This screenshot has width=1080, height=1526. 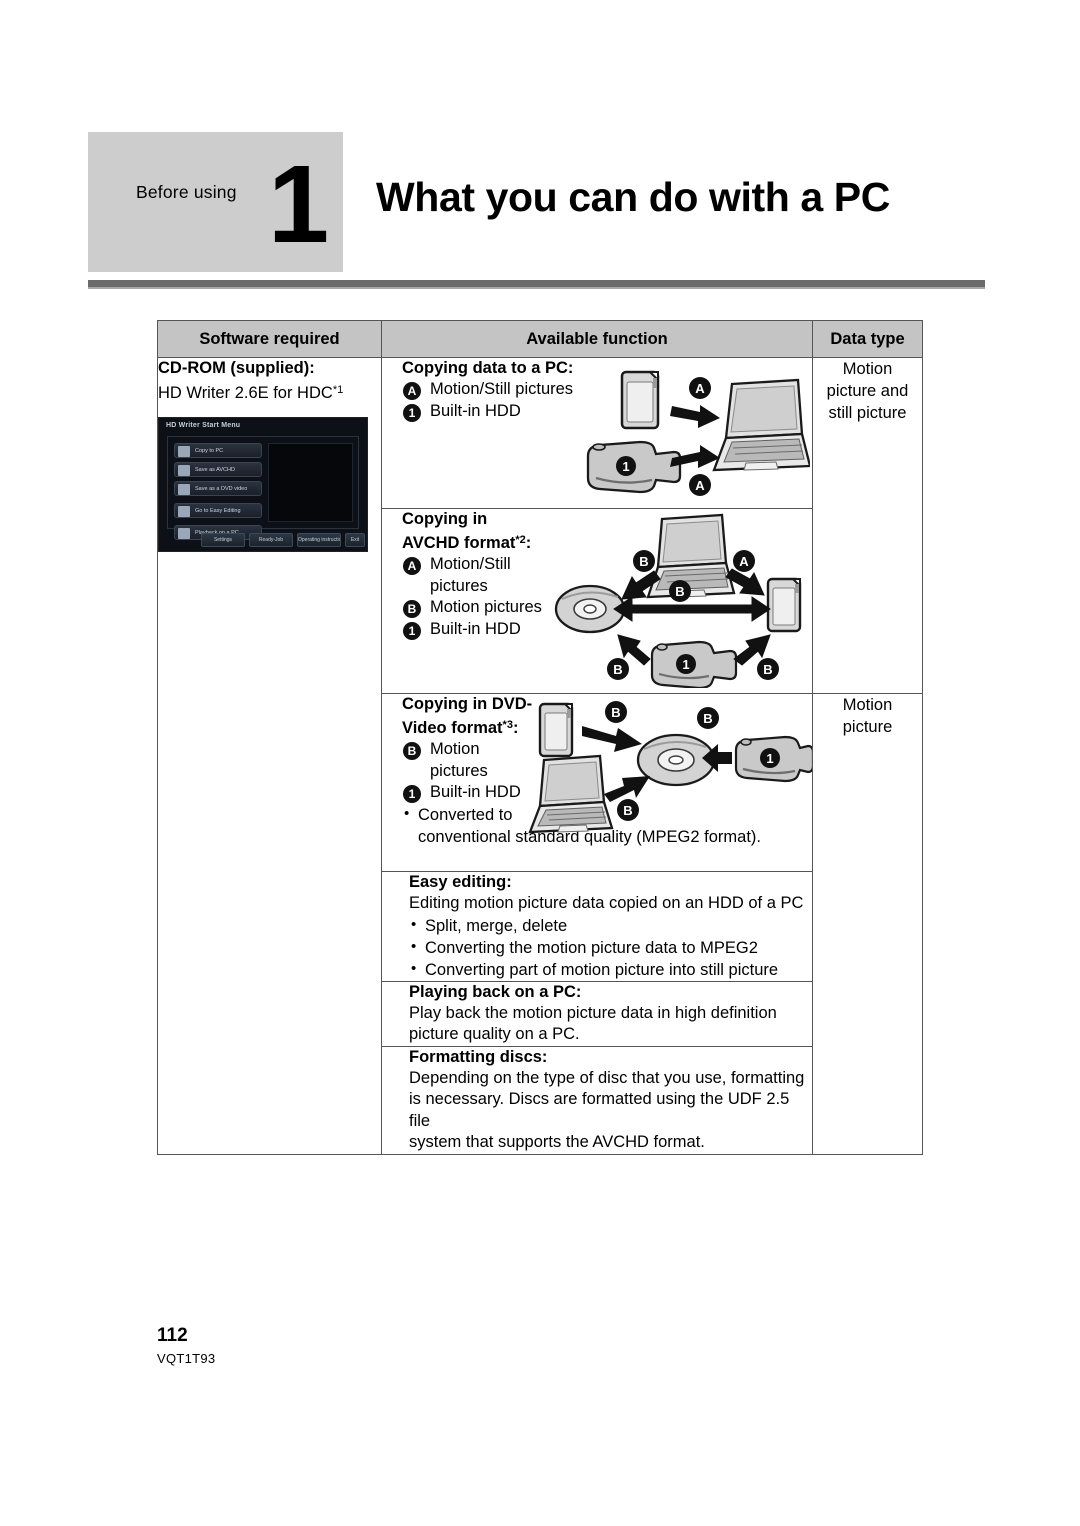 I want to click on column-header-software: Software required, so click(x=269, y=339).